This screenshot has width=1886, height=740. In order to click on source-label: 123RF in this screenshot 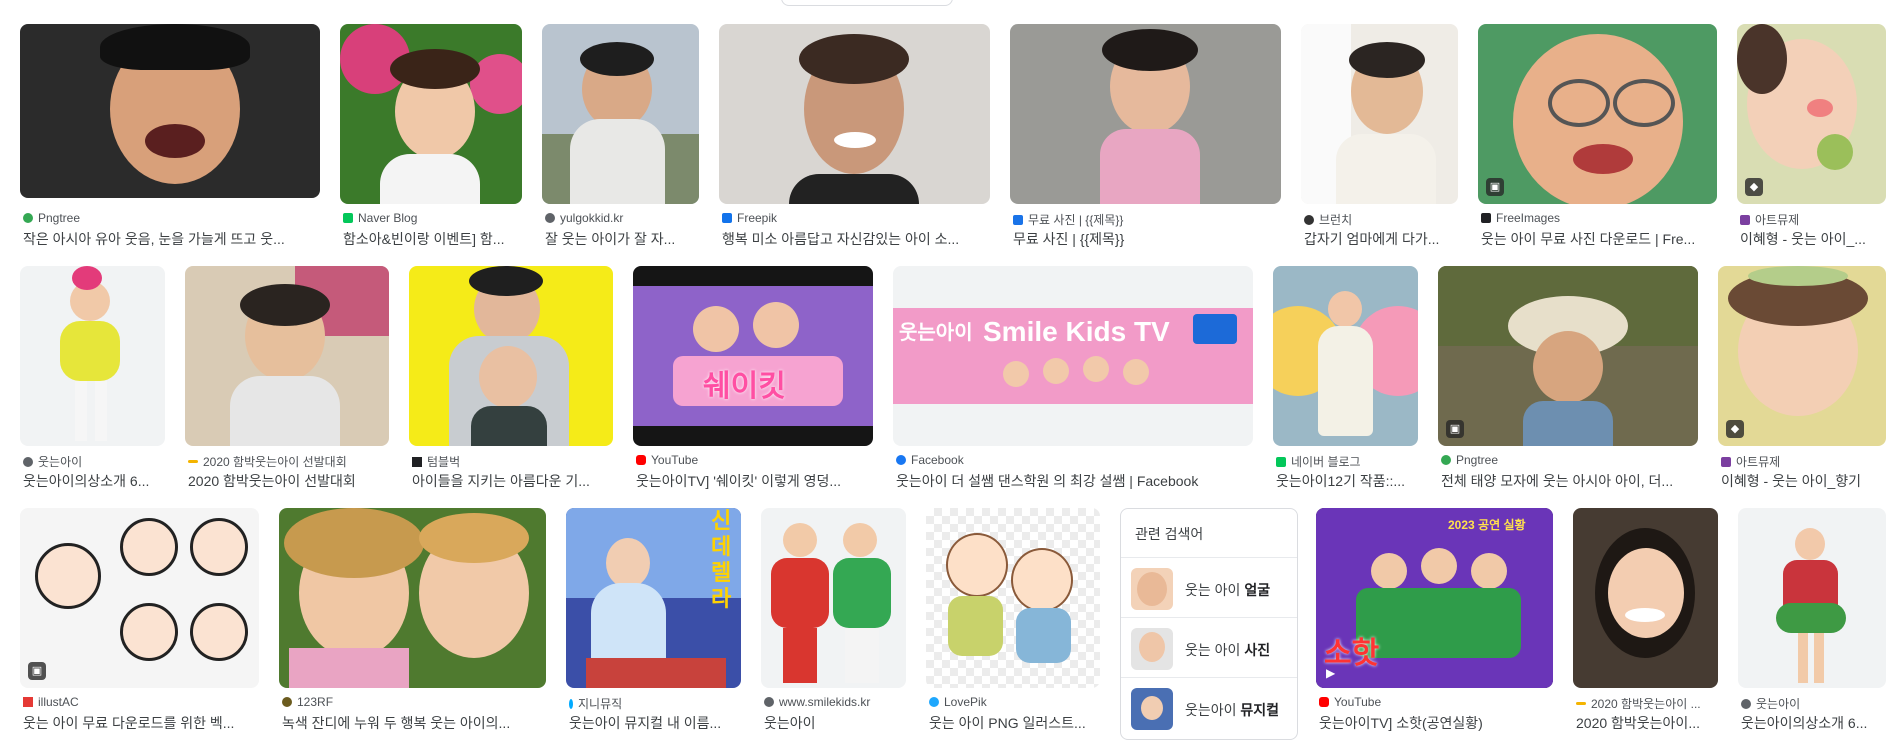, I will do `click(315, 702)`.